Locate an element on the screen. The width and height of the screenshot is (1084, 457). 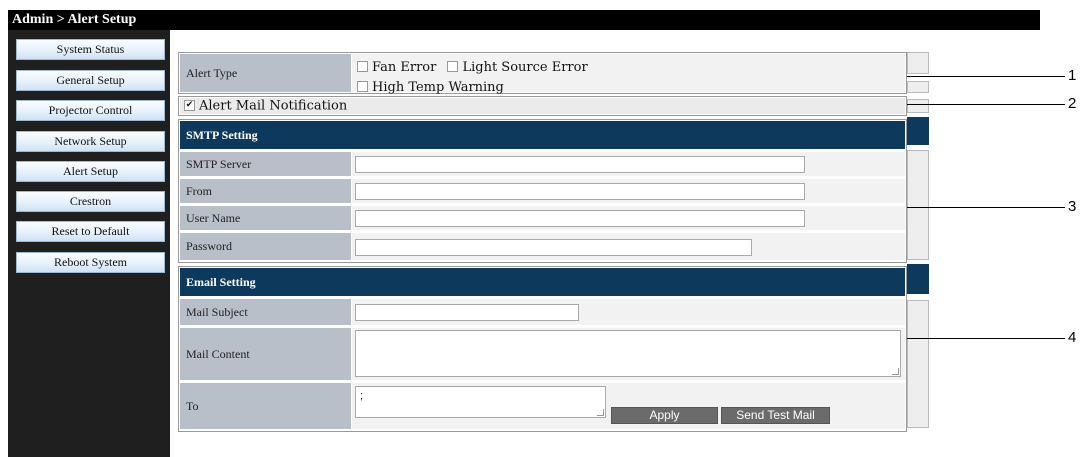
light-source-error-label: Light Source Error is located at coordinates (525, 67).